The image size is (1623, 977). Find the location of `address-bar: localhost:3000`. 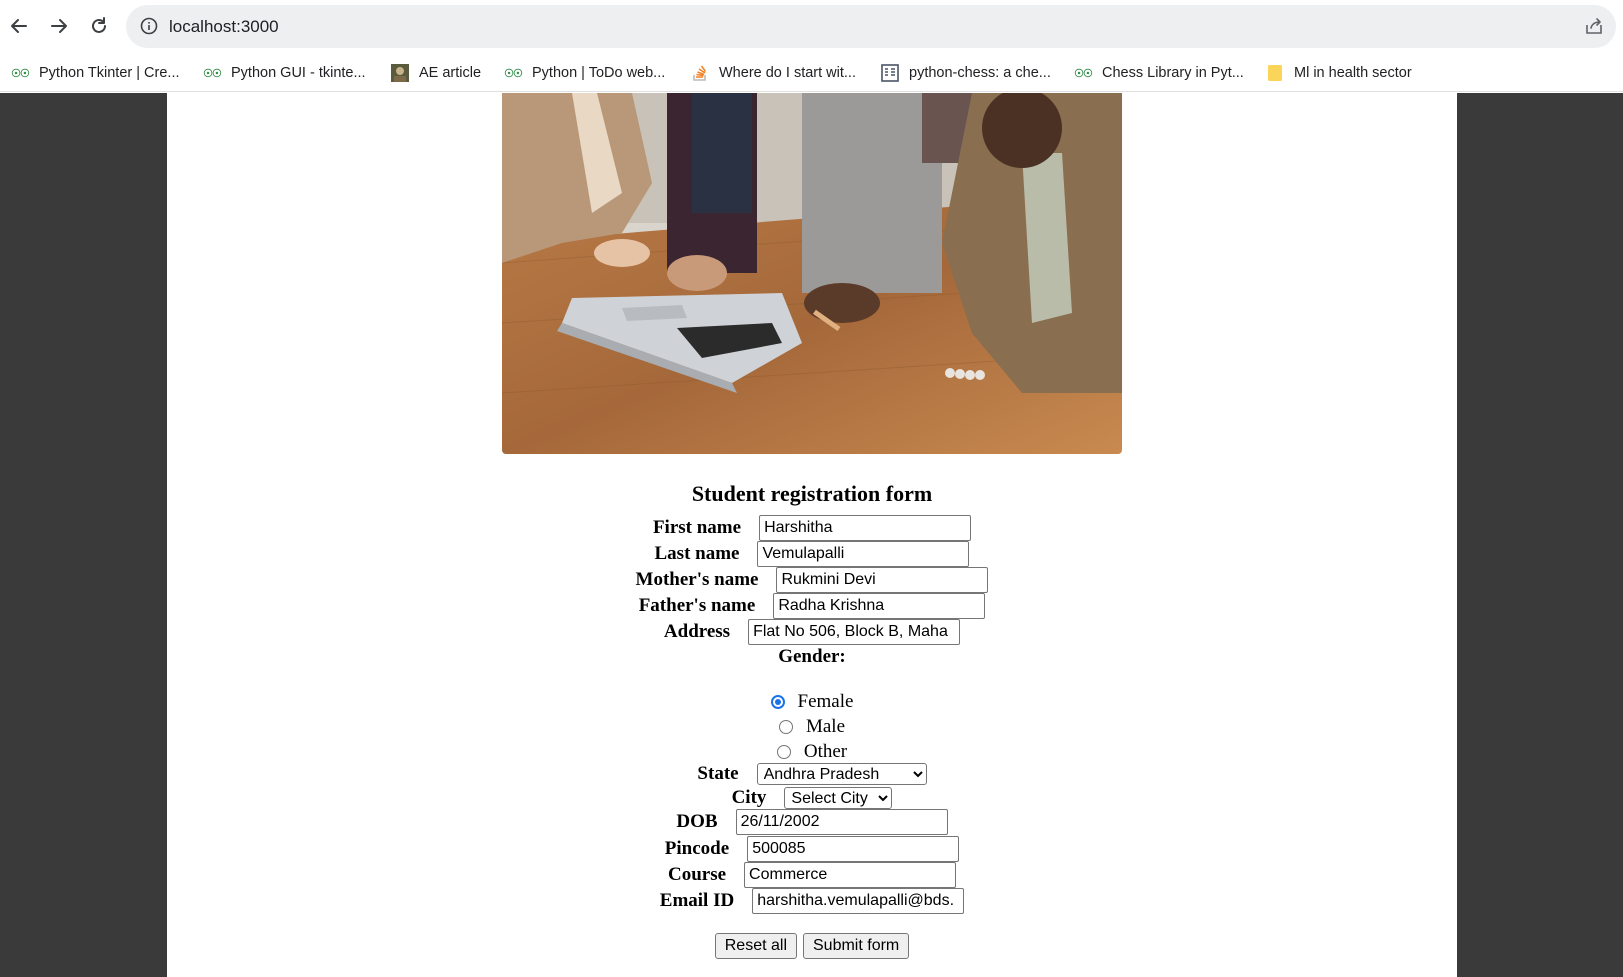

address-bar: localhost:3000 is located at coordinates (871, 26).